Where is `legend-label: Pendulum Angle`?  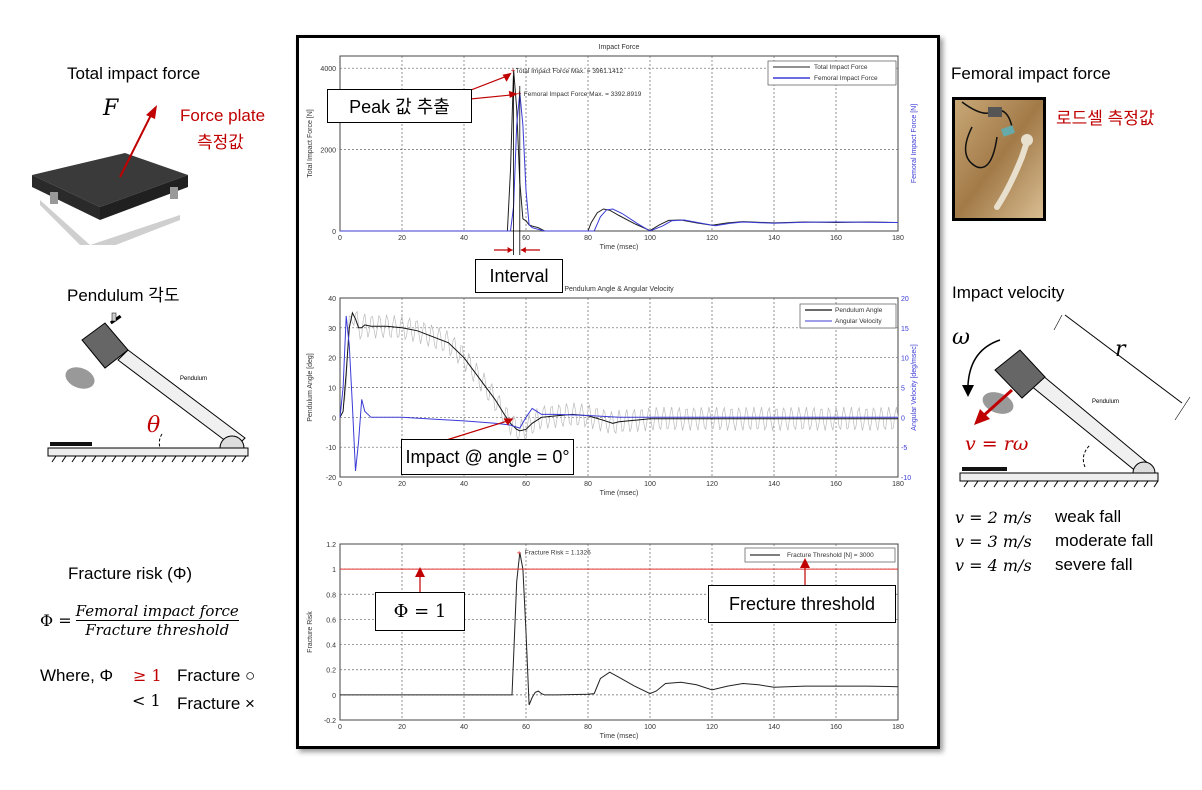
legend-label: Pendulum Angle is located at coordinates (859, 310).